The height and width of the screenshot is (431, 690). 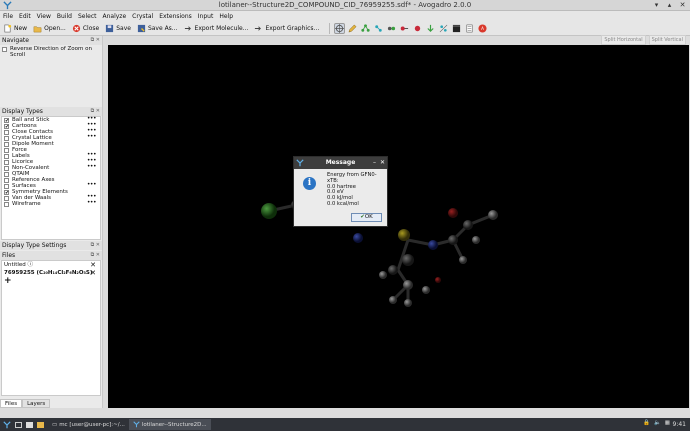 I want to click on save-button: Save, so click(x=118, y=28).